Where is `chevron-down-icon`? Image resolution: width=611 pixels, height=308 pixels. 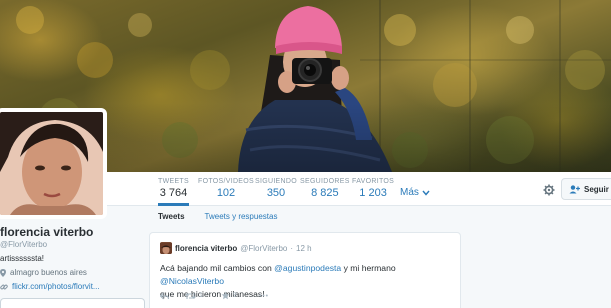 chevron-down-icon is located at coordinates (426, 193).